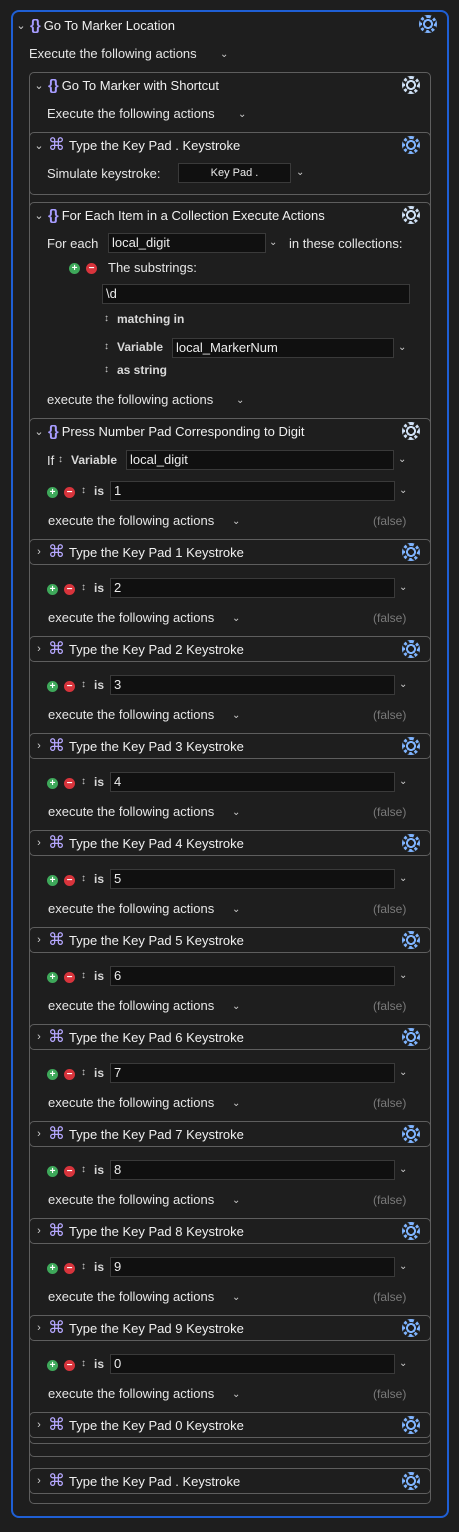 This screenshot has width=459, height=1532. What do you see at coordinates (252, 1267) in the screenshot?
I see `case-value-field: 9` at bounding box center [252, 1267].